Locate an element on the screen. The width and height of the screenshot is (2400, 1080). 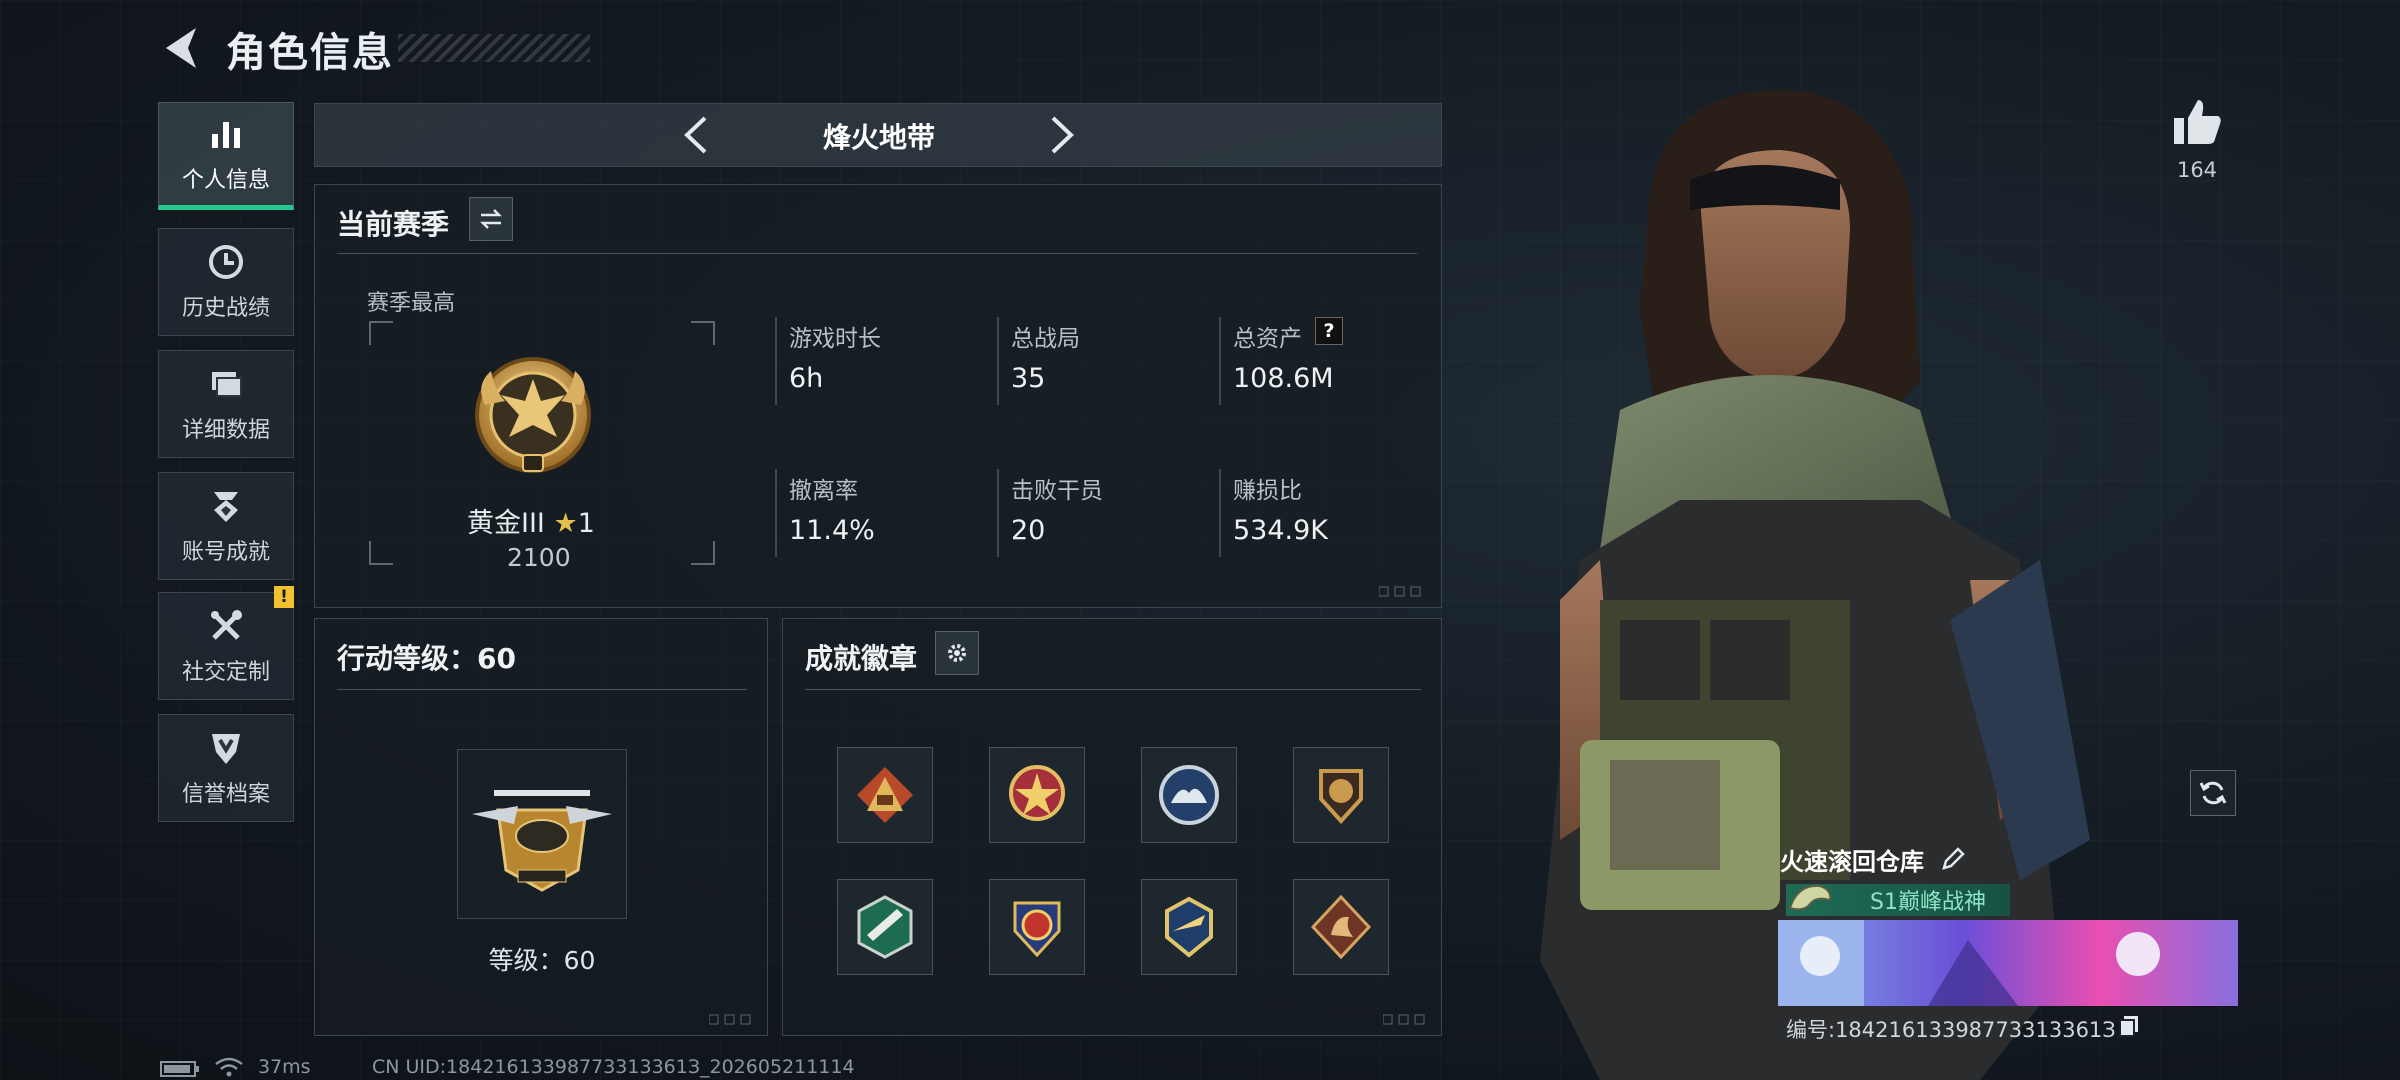
action-level-panel: 行动等级：60 等级：60 is located at coordinates (541, 827).